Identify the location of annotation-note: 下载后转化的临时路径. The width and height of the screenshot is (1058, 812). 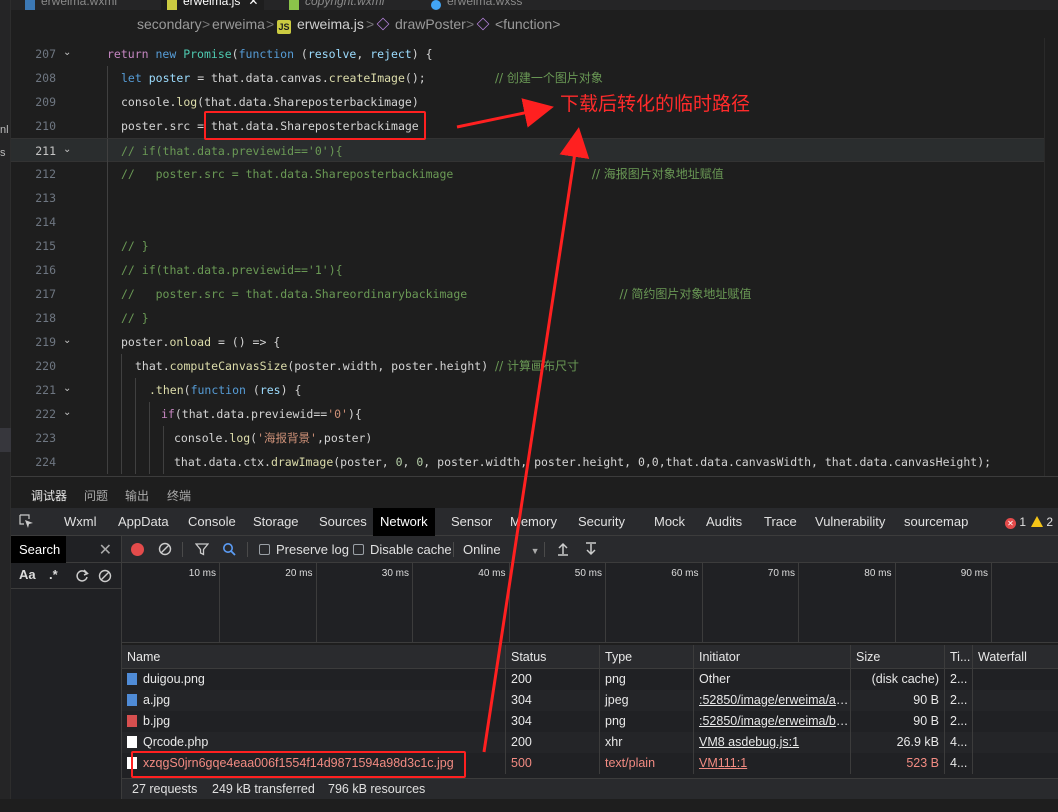
(655, 104).